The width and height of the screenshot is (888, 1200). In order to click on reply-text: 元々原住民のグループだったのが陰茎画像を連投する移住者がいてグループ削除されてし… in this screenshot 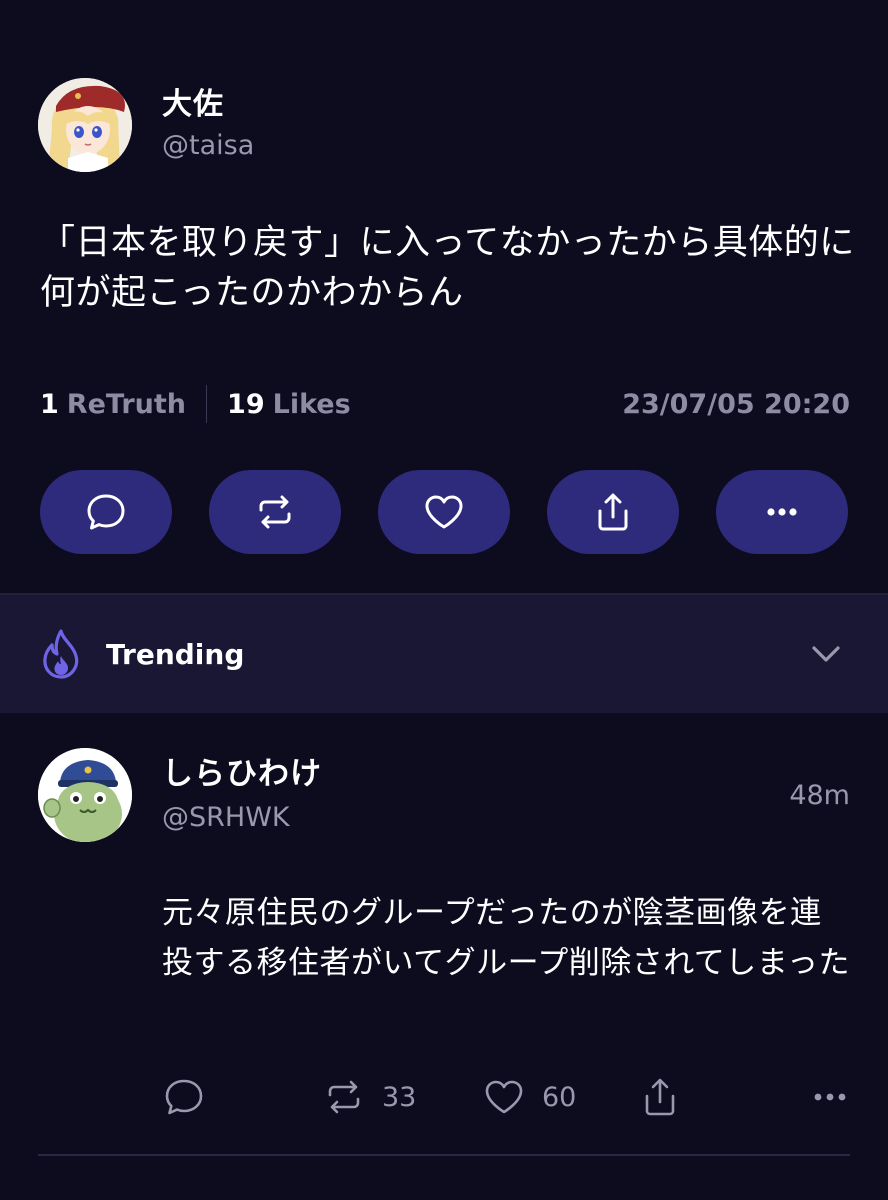, I will do `click(506, 938)`.